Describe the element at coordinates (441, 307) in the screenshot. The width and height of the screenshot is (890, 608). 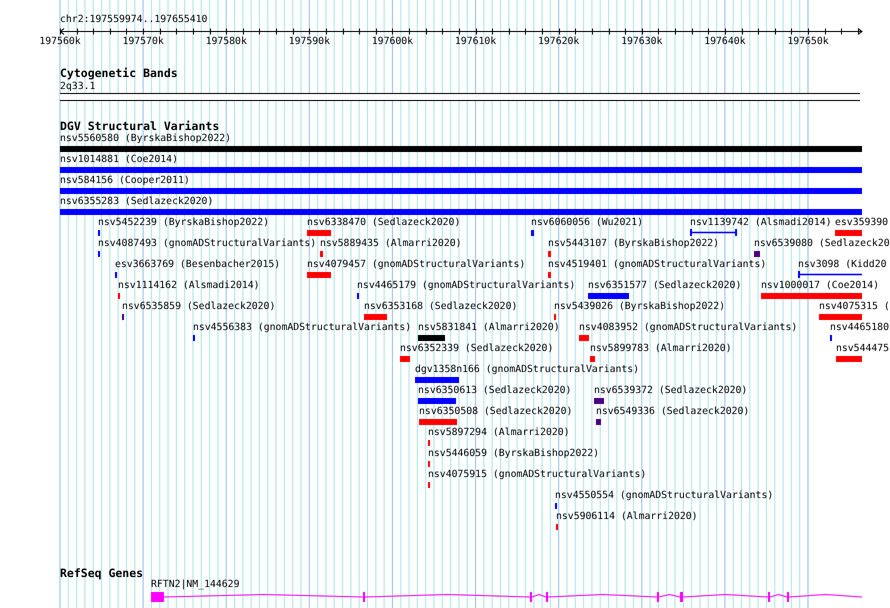
I see `variant-label: nsv6353168 (Sedlazeck2020)` at that location.